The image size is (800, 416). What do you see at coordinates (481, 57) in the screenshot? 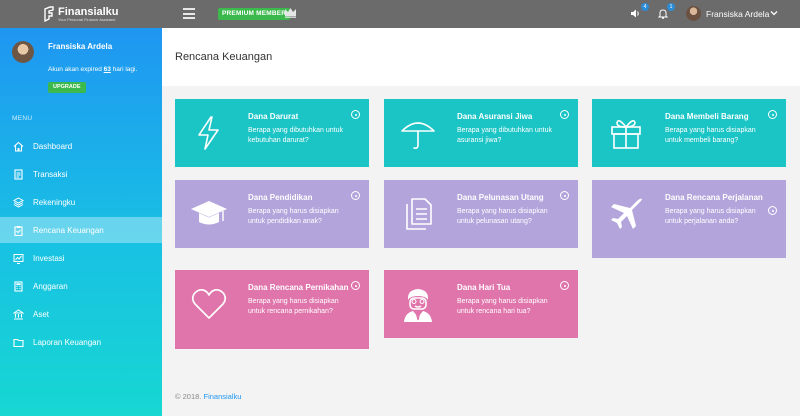
I see `main-header: Rencana Keuangan` at bounding box center [481, 57].